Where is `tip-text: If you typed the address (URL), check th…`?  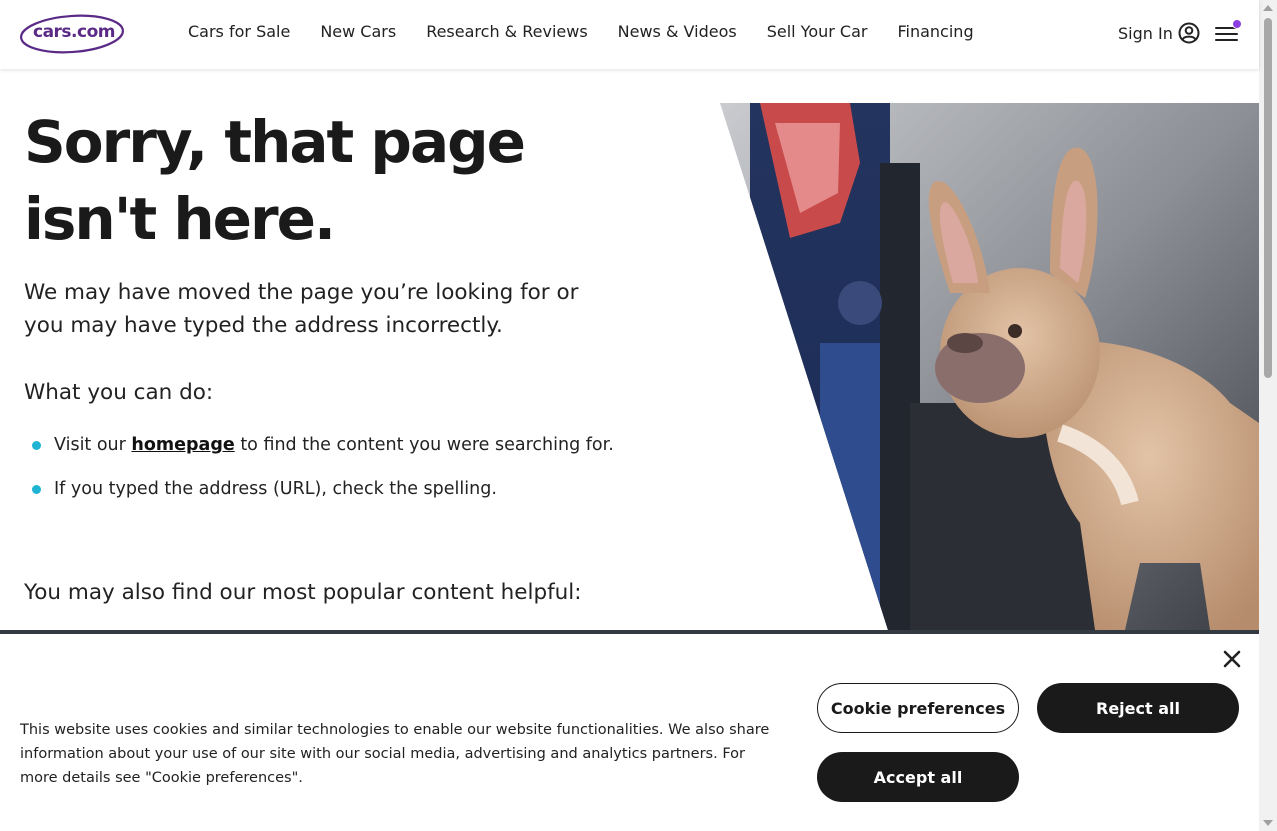 tip-text: If you typed the address (URL), check th… is located at coordinates (275, 489).